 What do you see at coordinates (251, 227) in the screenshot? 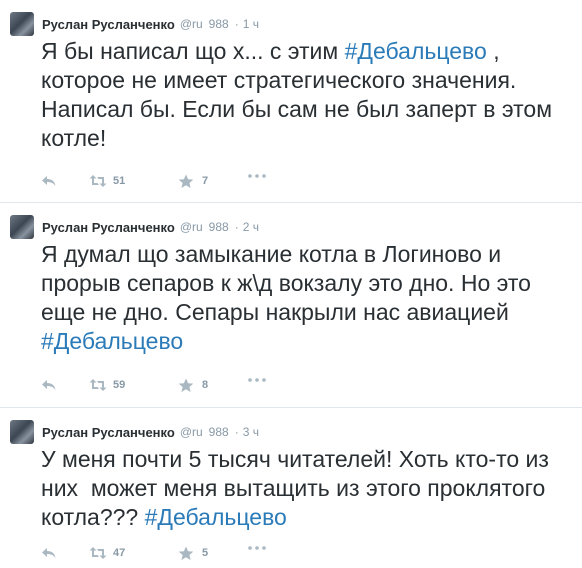
I see `tweet-timestamp: 2 ч` at bounding box center [251, 227].